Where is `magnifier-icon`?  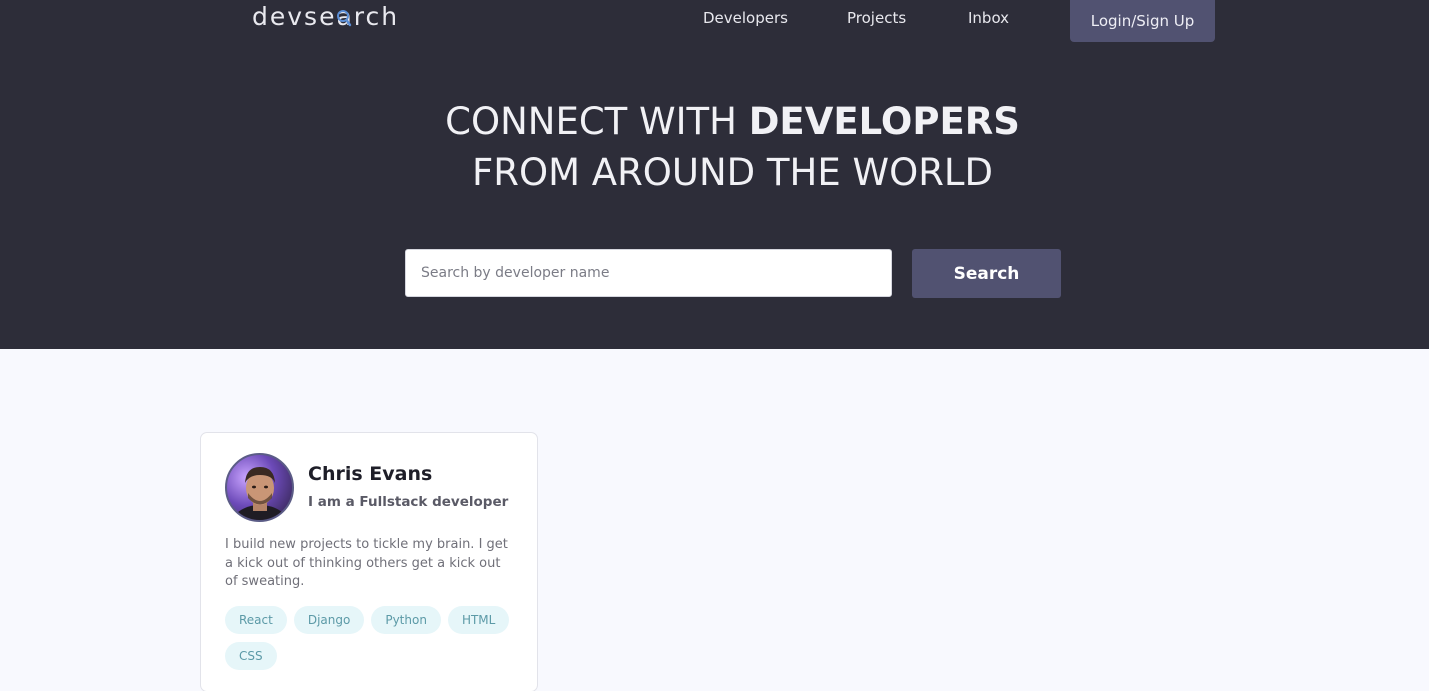
magnifier-icon is located at coordinates (344, 18).